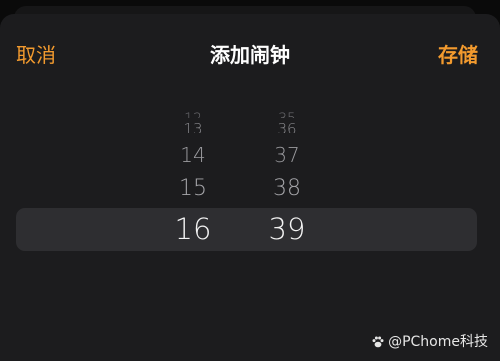 This screenshot has height=361, width=500. Describe the element at coordinates (193, 155) in the screenshot. I see `hour-option: 14` at that location.